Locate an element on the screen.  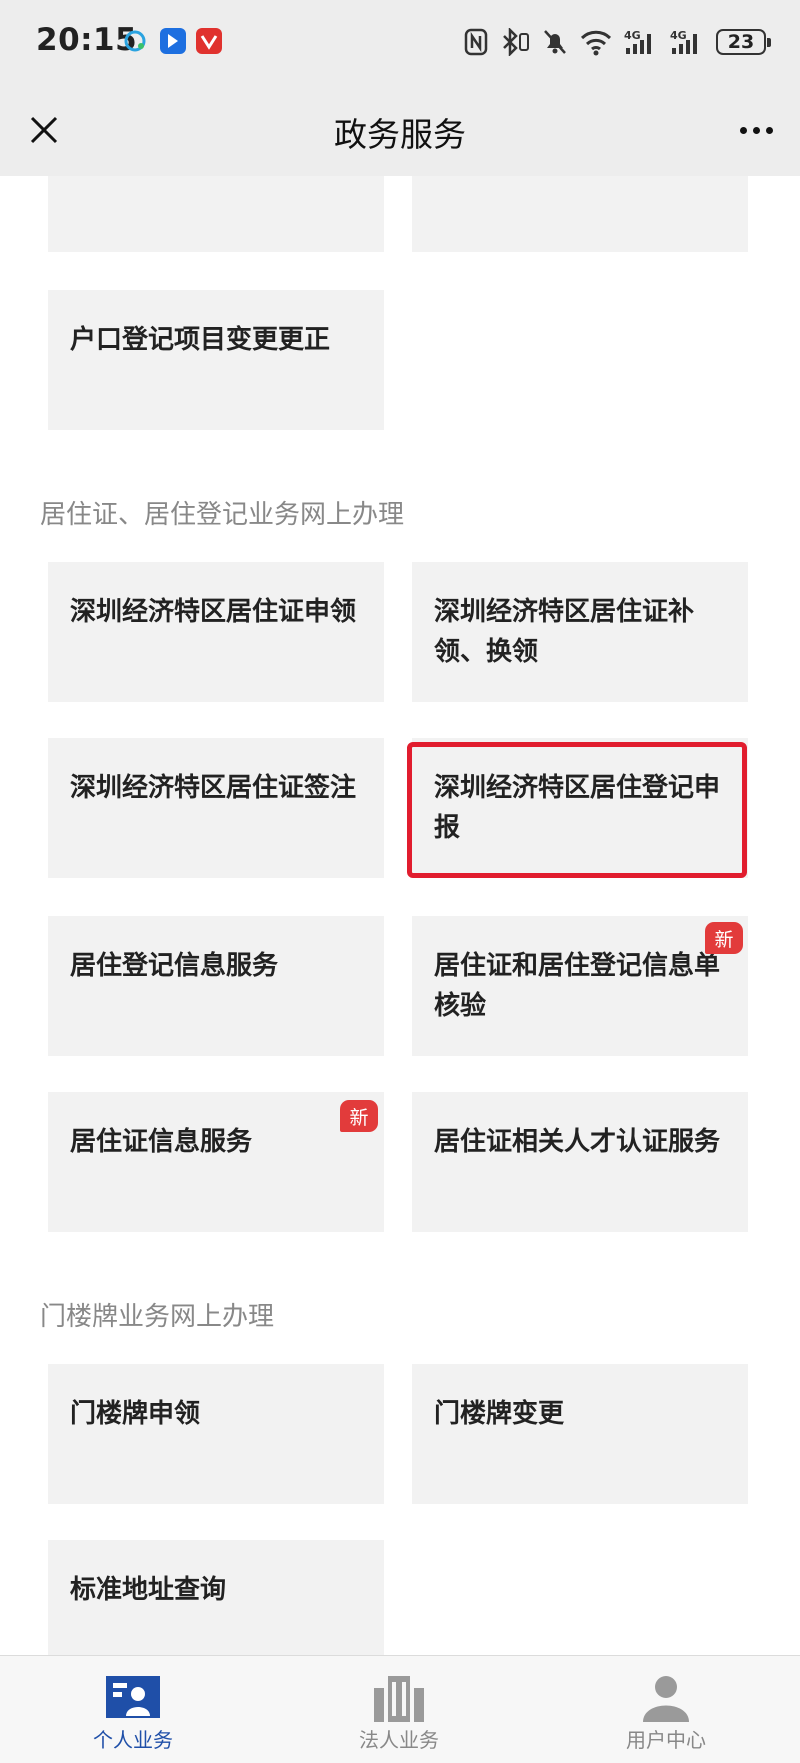
service-tile: 门楼牌申领 is located at coordinates (216, 1434).